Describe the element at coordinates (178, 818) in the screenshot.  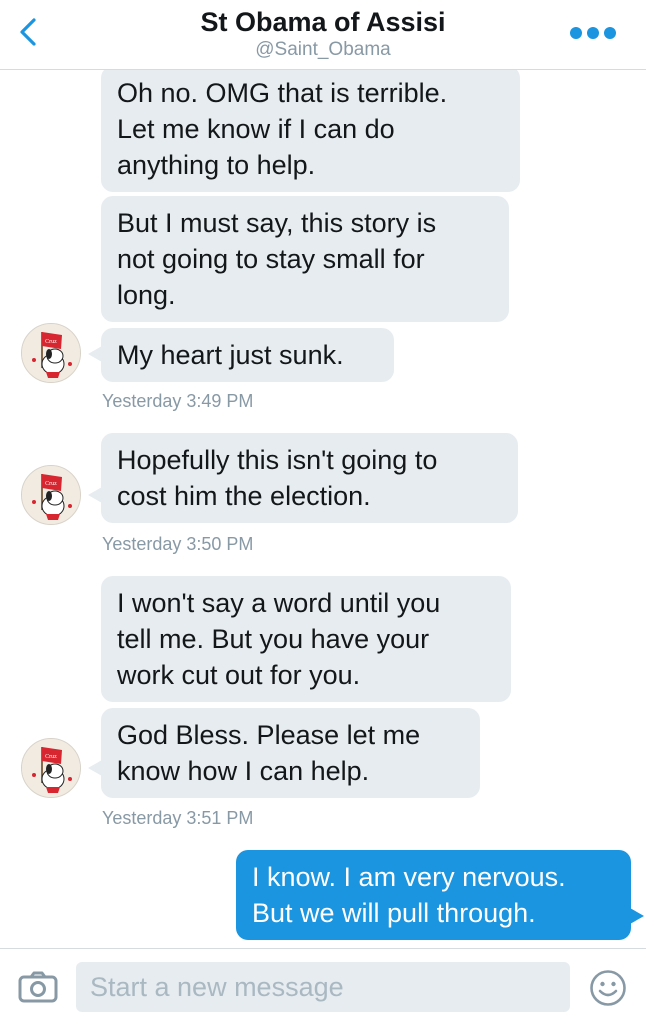
I see `timestamp: Yesterday 3:51 PM` at that location.